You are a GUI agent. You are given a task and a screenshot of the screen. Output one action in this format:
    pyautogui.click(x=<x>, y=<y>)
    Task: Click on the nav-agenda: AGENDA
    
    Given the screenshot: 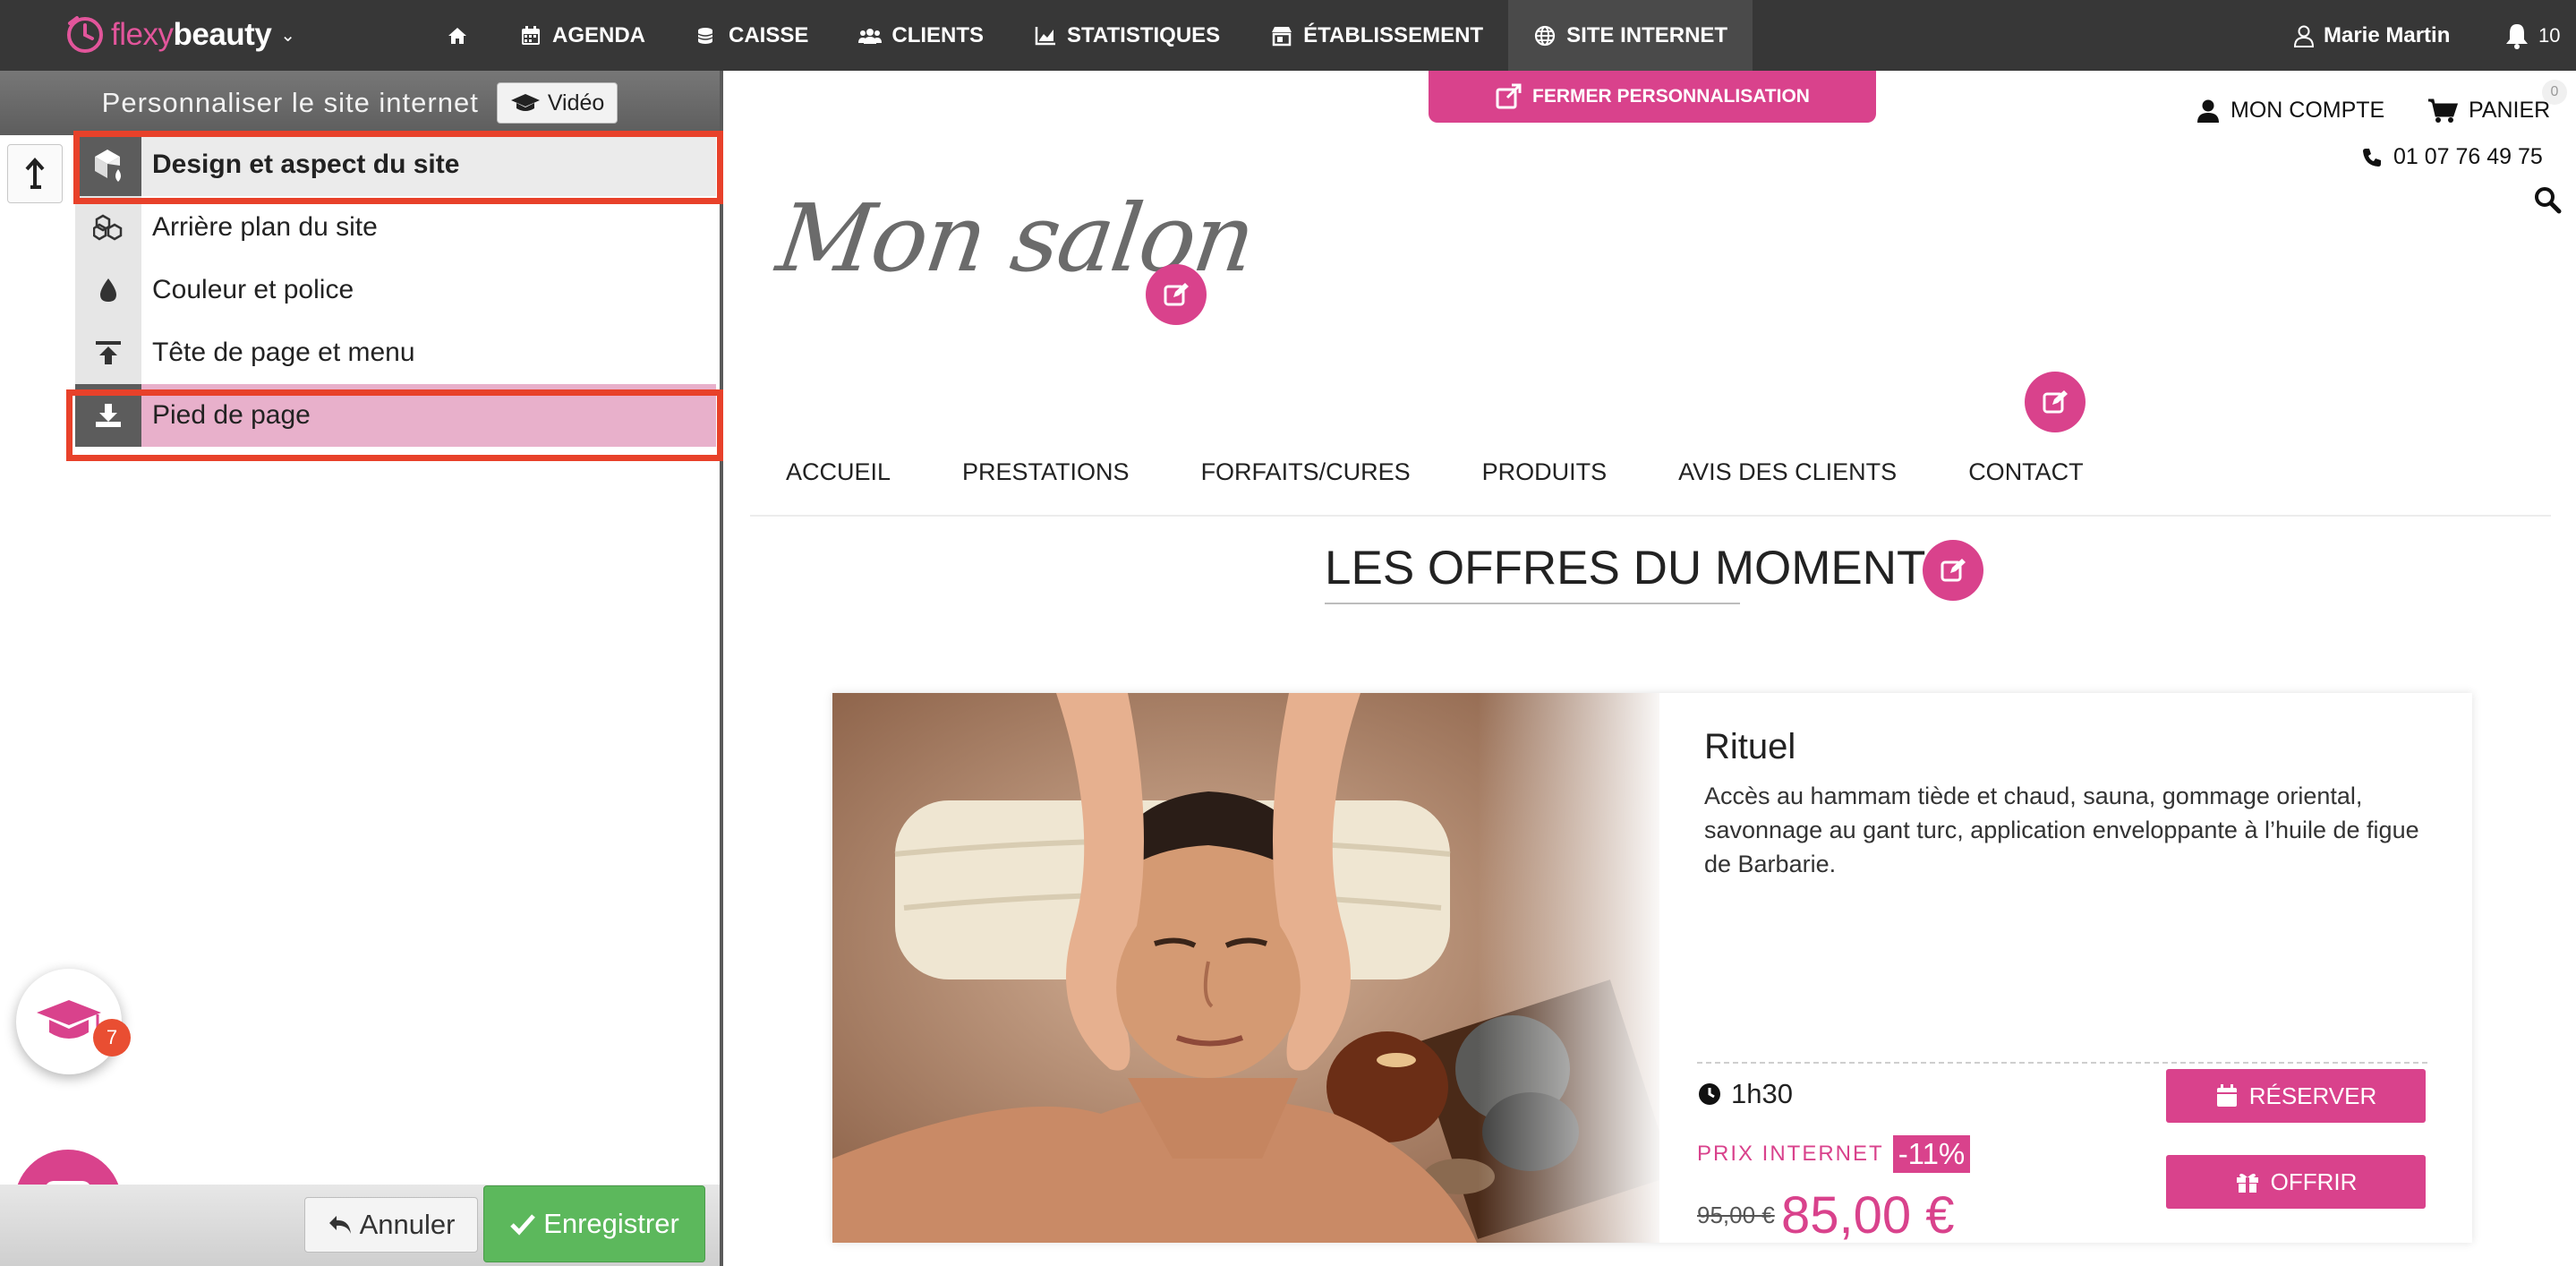 What is the action you would take?
    pyautogui.click(x=582, y=35)
    